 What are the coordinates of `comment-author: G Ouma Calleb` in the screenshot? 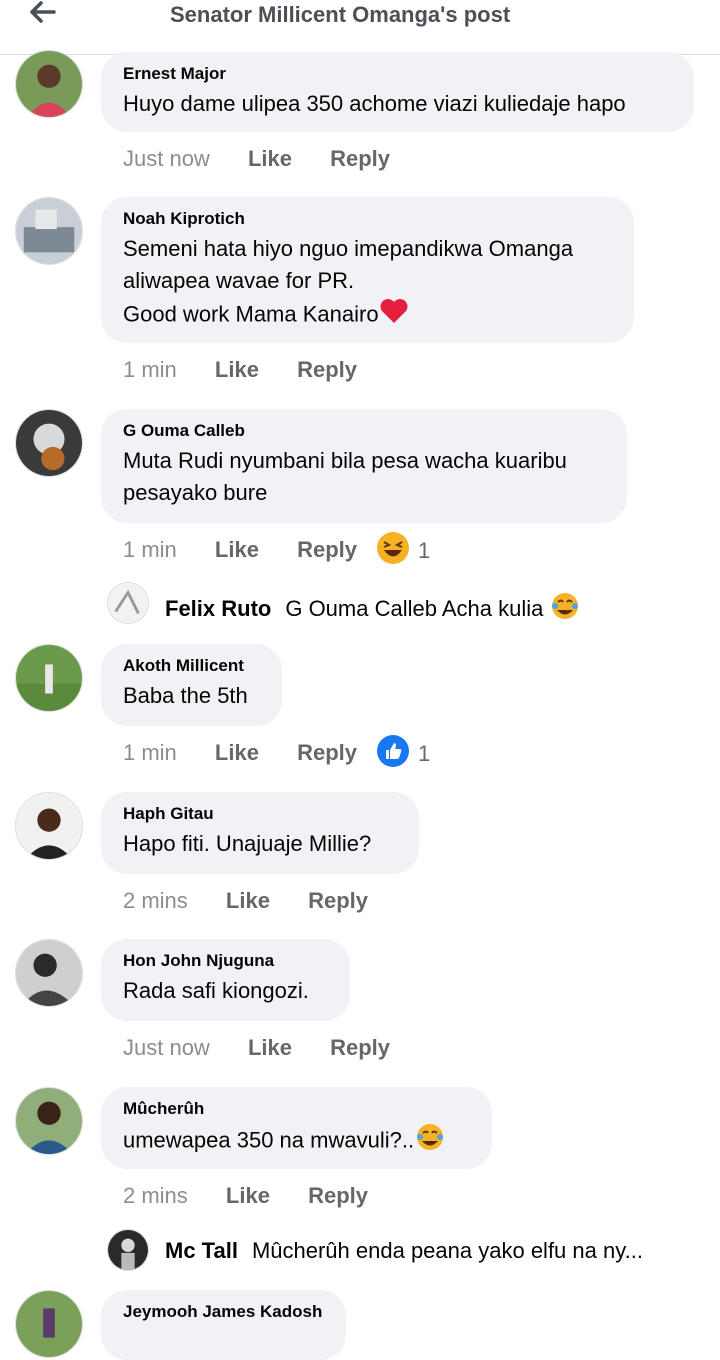 It's located at (364, 431).